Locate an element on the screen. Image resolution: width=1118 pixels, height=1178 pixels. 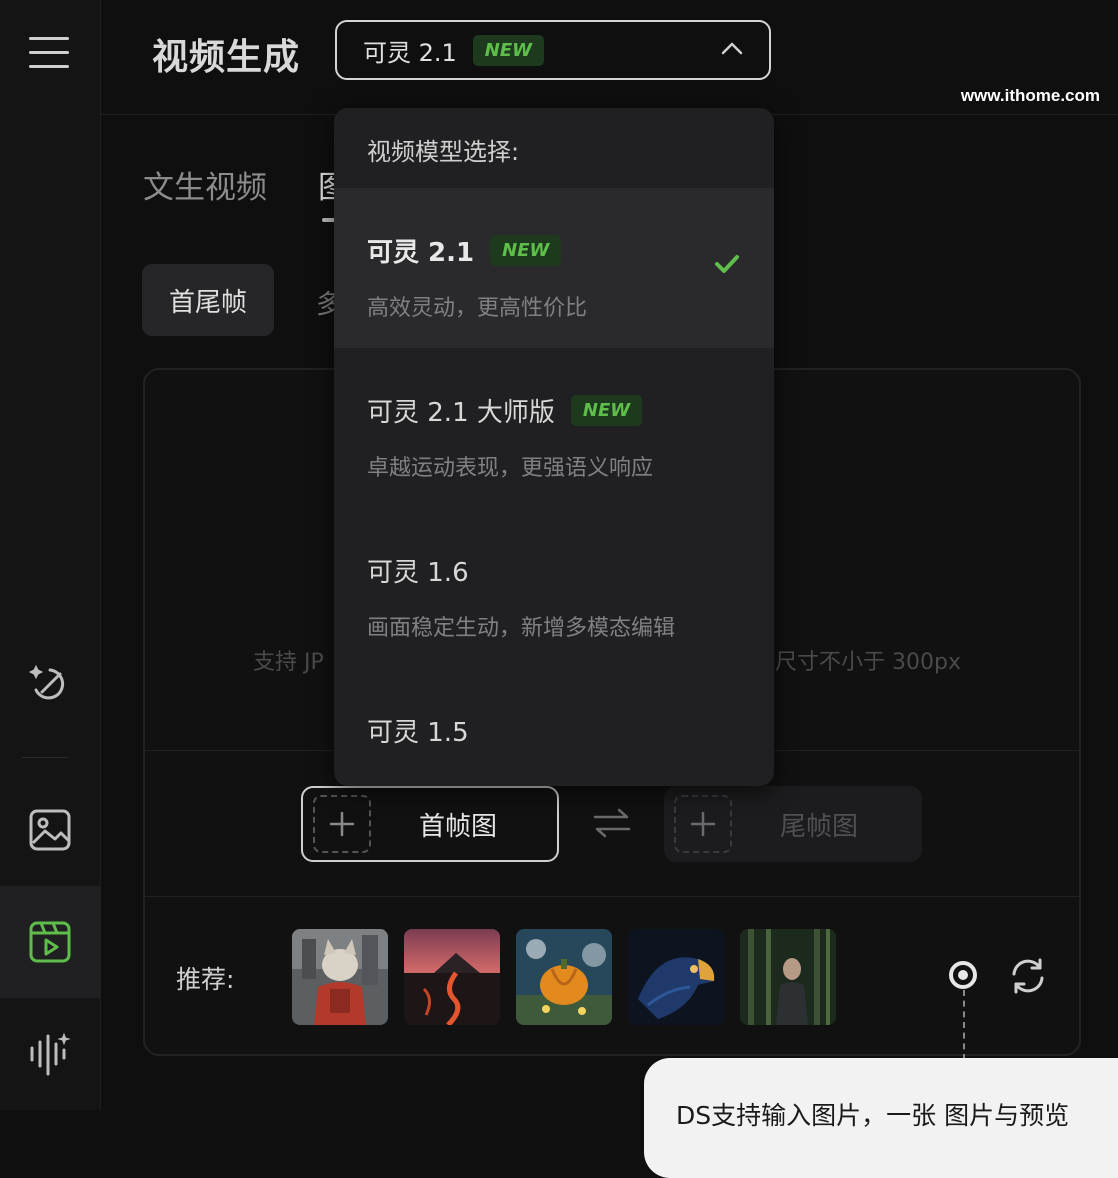
model-option-kling-2-1: 可灵 2.1 NEW 高效灵动，更高性价比 is located at coordinates (554, 268).